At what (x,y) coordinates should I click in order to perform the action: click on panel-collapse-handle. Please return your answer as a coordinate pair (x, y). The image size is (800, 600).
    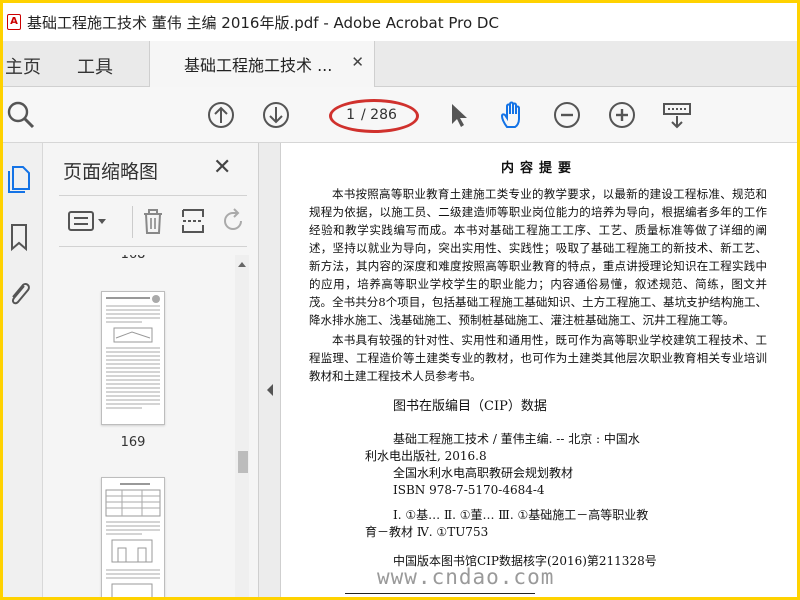
    Looking at the image, I should click on (270, 370).